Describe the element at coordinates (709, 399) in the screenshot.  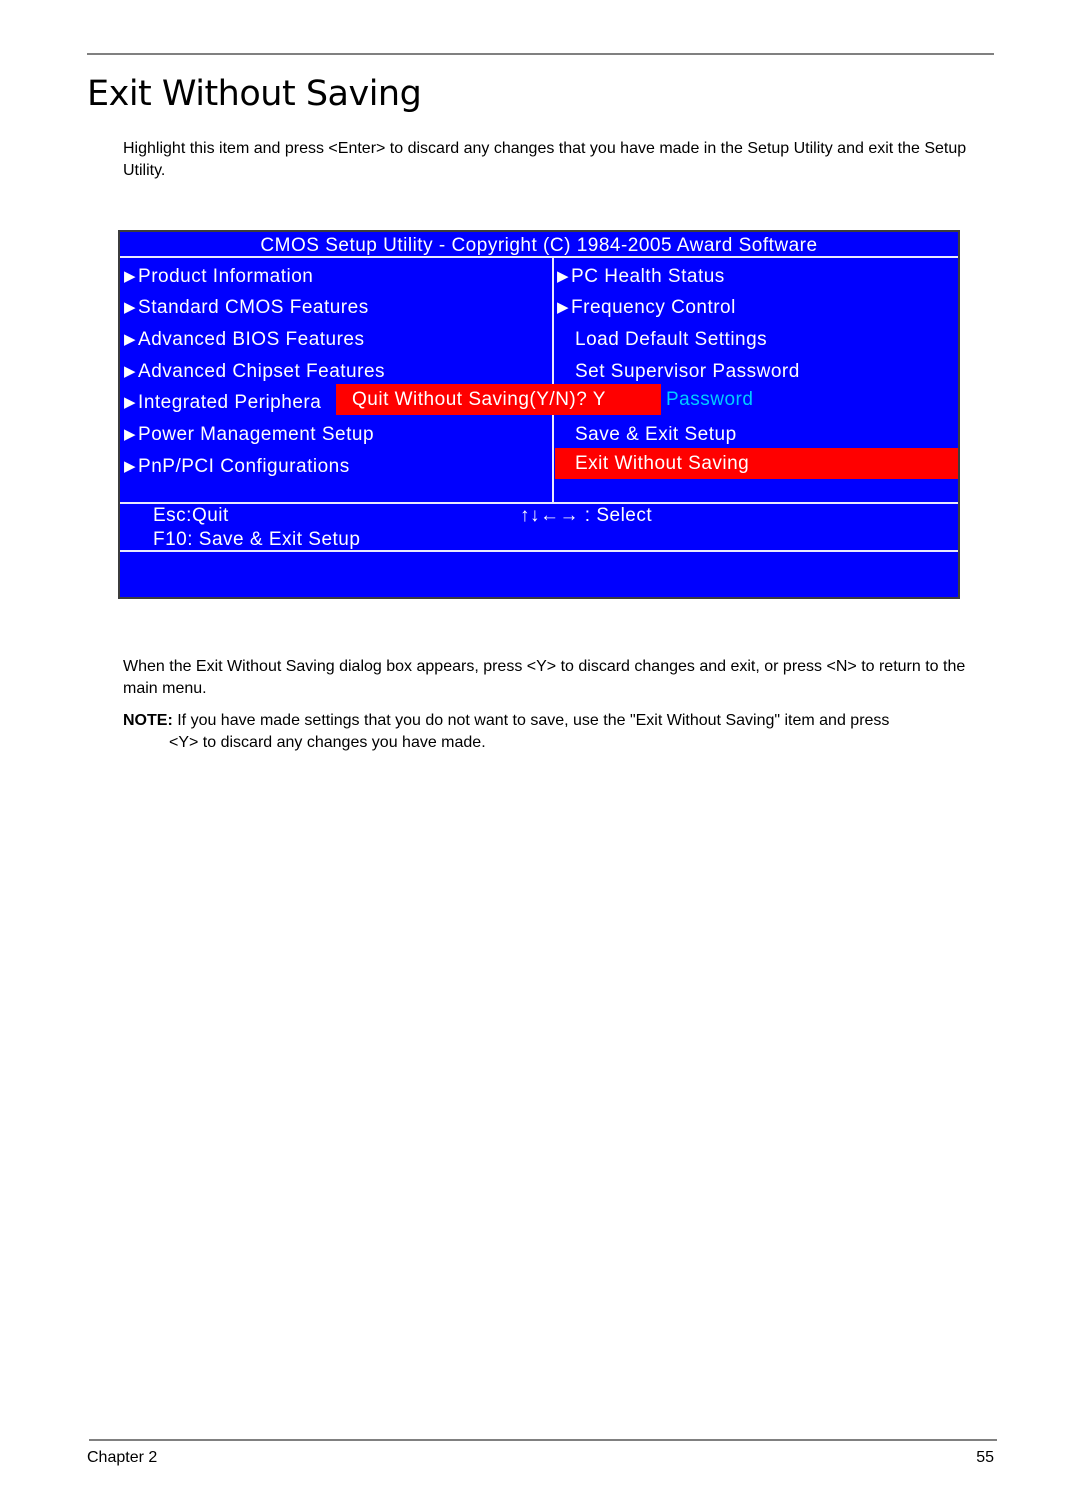
I see `menu-item-set-user-password: Password` at that location.